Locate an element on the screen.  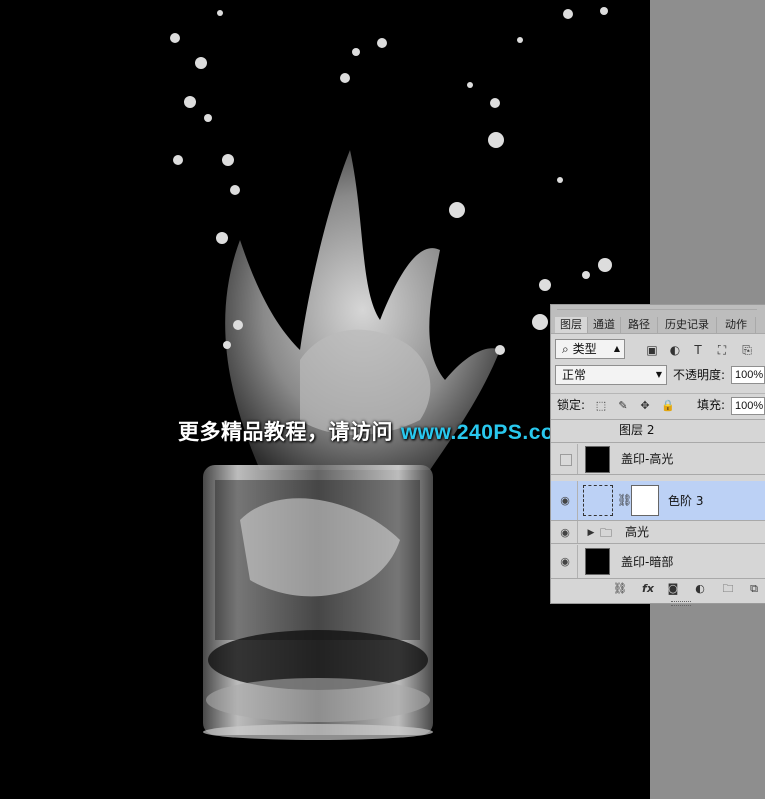
new-layer-icon: ⧉ is located at coordinates (754, 589).